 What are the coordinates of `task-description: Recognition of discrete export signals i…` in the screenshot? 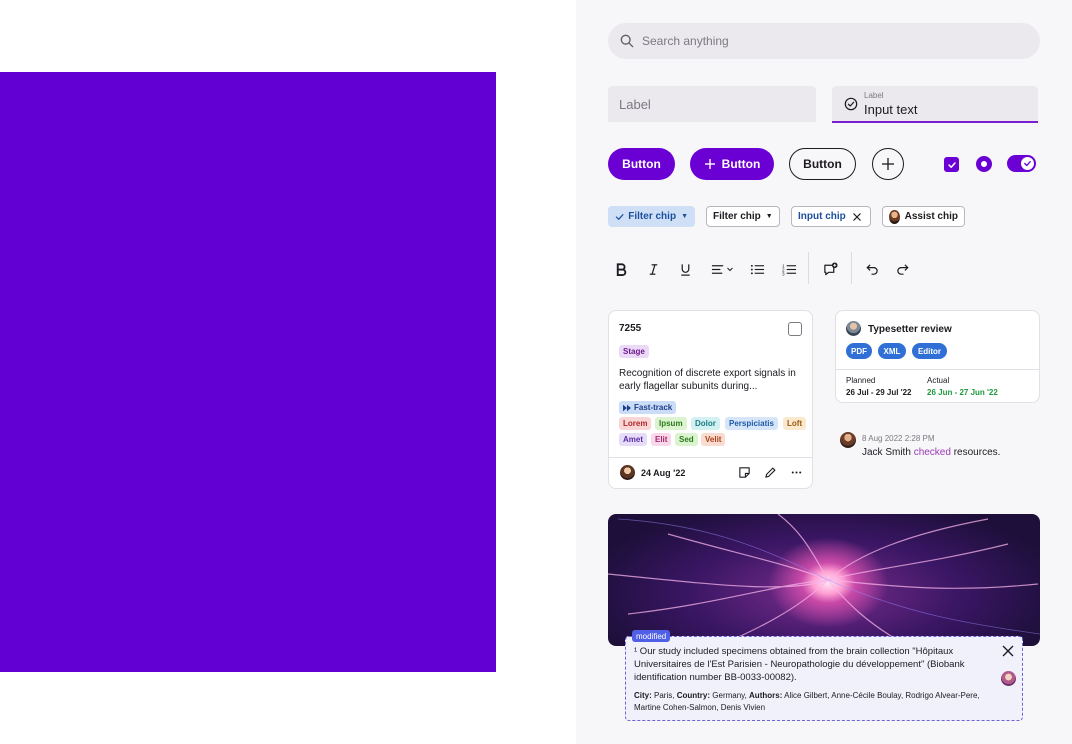 It's located at (707, 380).